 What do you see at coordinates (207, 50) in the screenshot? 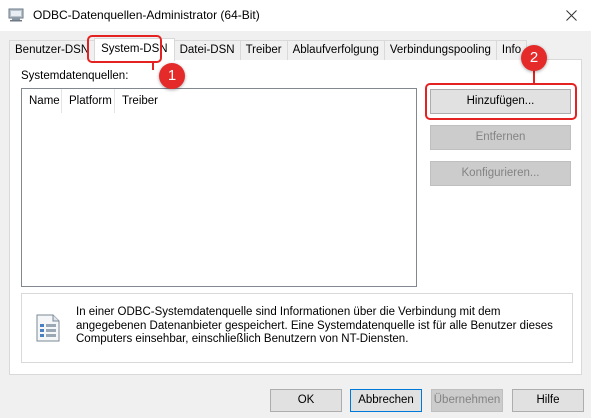
I see `tab-datei-dsn: Datei-DSN` at bounding box center [207, 50].